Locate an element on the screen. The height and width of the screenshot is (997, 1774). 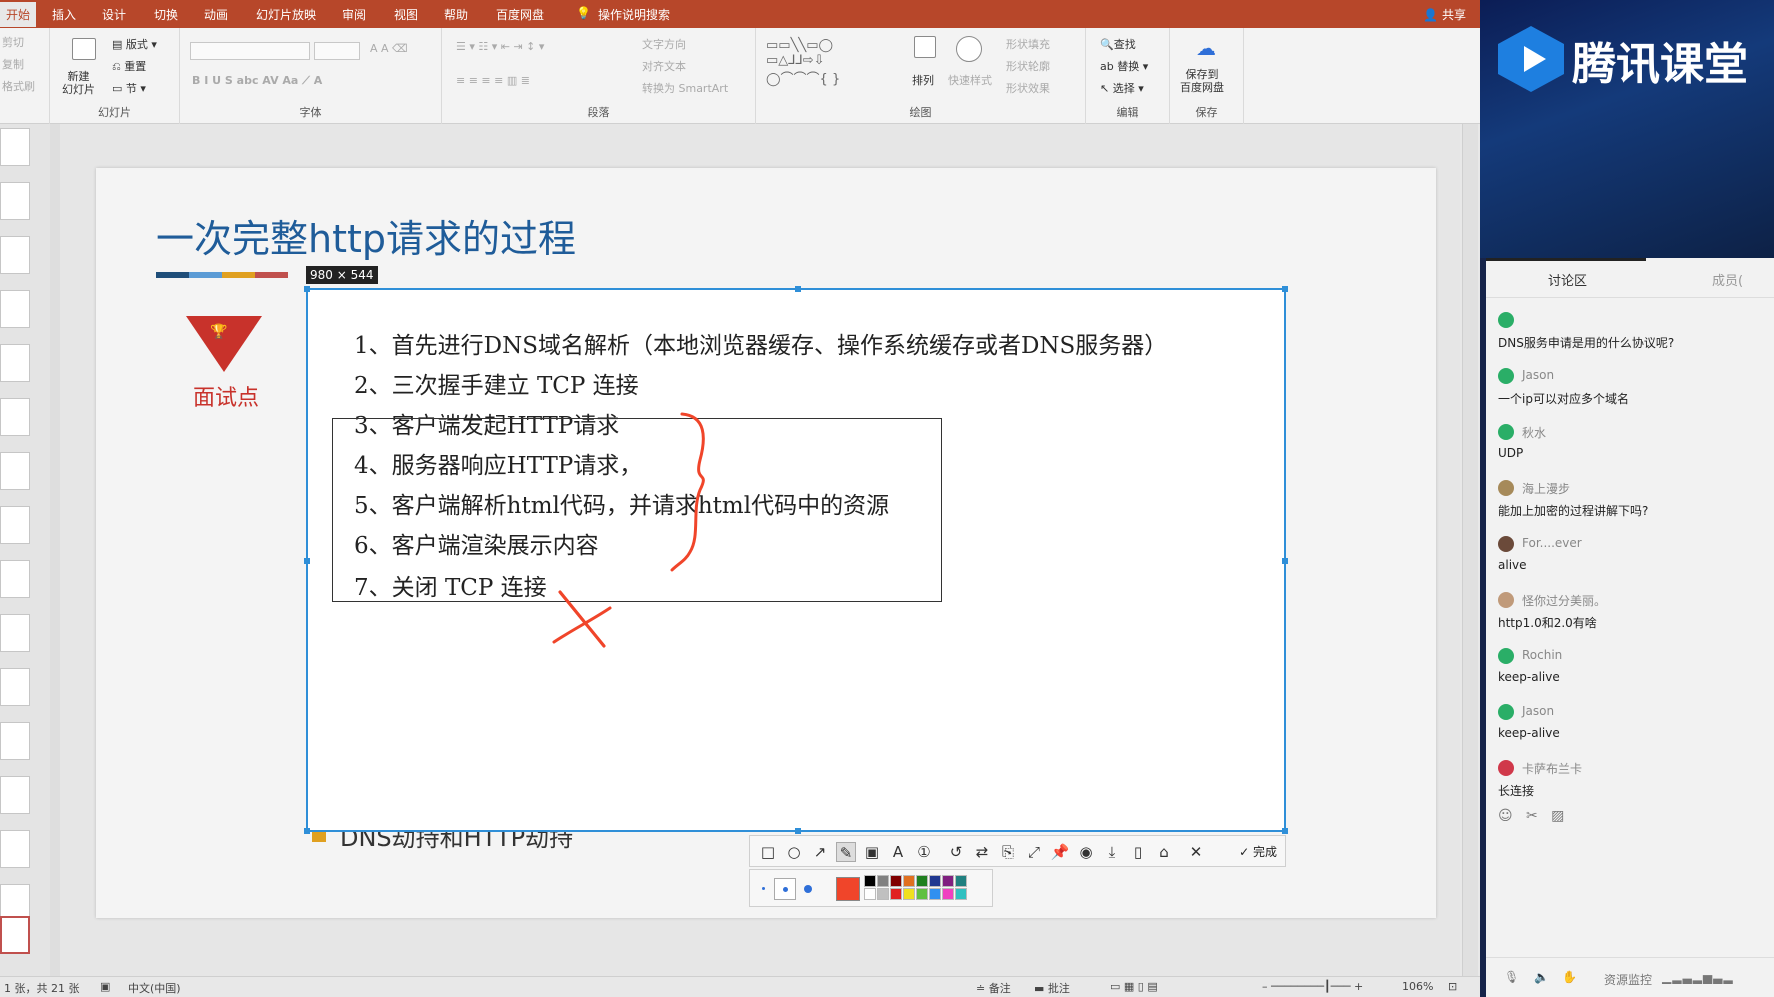
bullets-button: ☰ ▾ ☷ ▾ ⇤ ⇥ ↕ ▾ is located at coordinates (500, 46).